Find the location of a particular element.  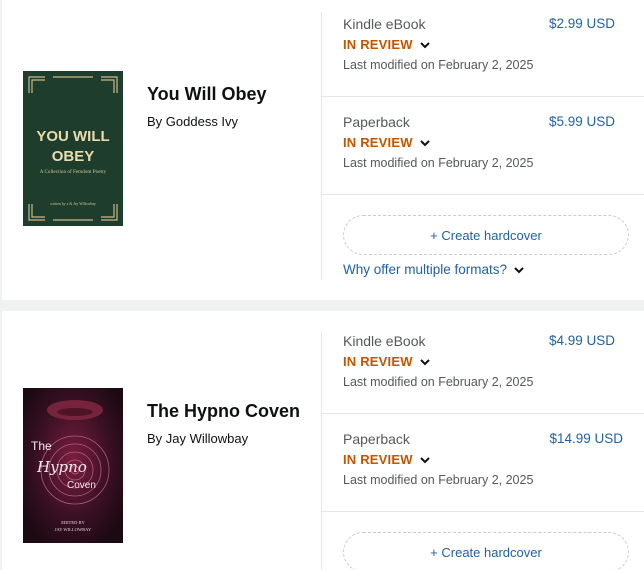

cover-subtitle: A Collection of Femdom Poetry is located at coordinates (73, 171).